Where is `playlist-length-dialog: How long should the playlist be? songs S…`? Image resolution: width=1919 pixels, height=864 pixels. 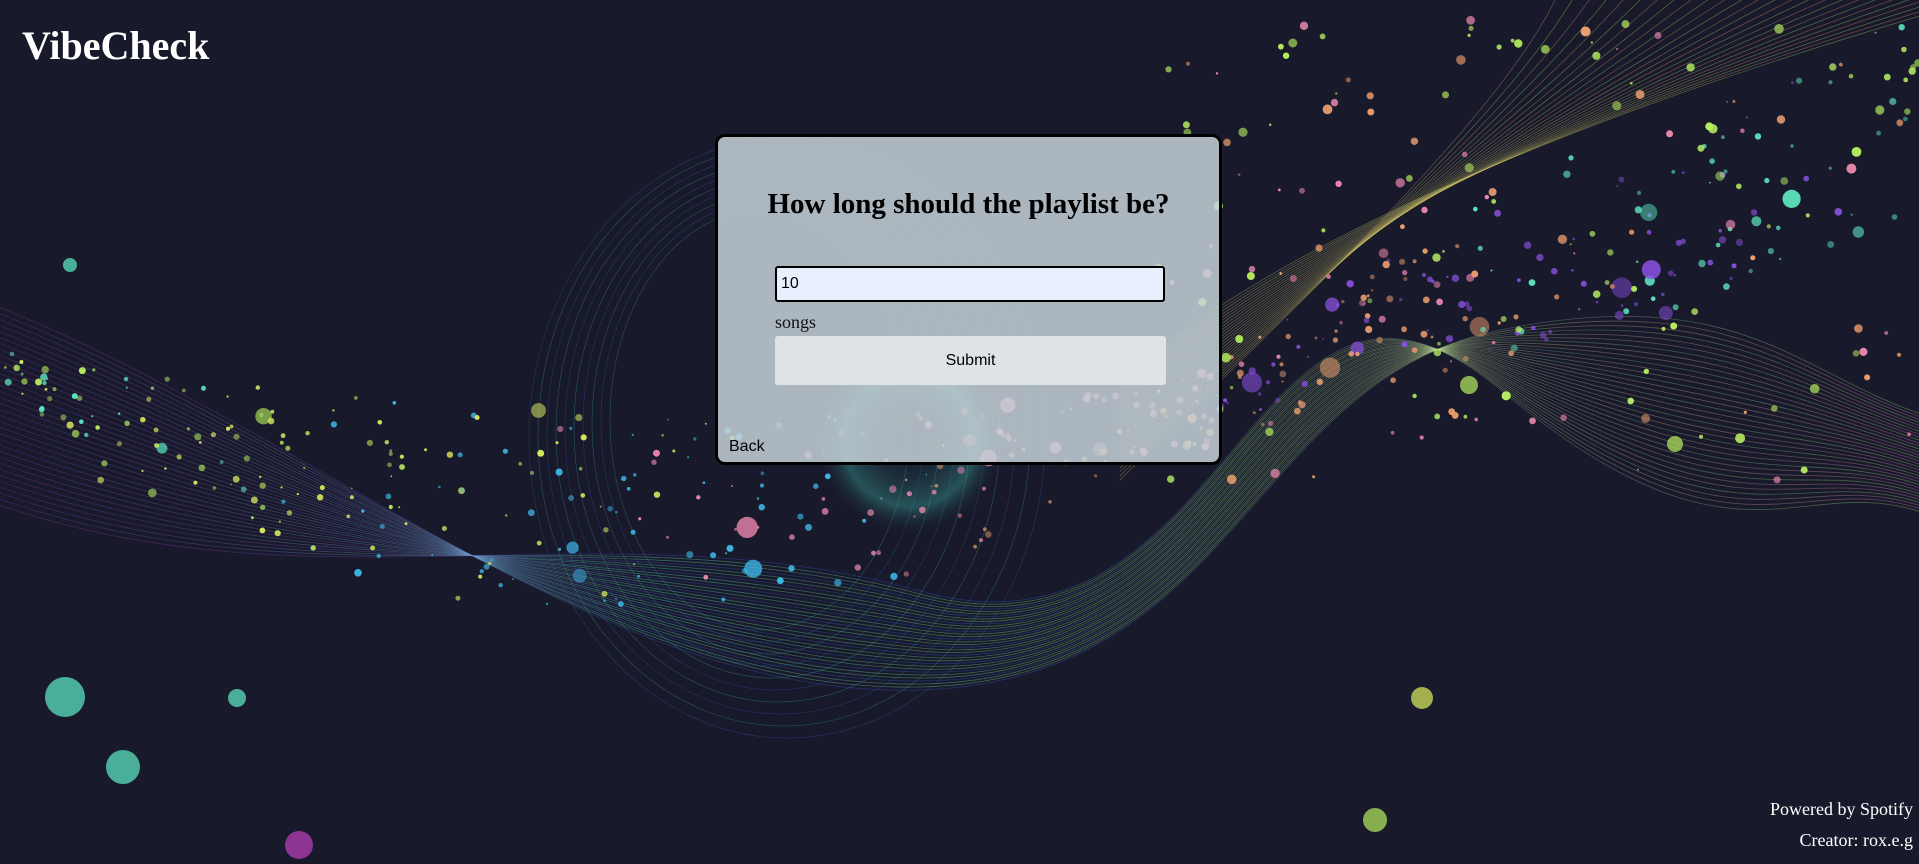
playlist-length-dialog: How long should the playlist be? songs S… is located at coordinates (968, 299).